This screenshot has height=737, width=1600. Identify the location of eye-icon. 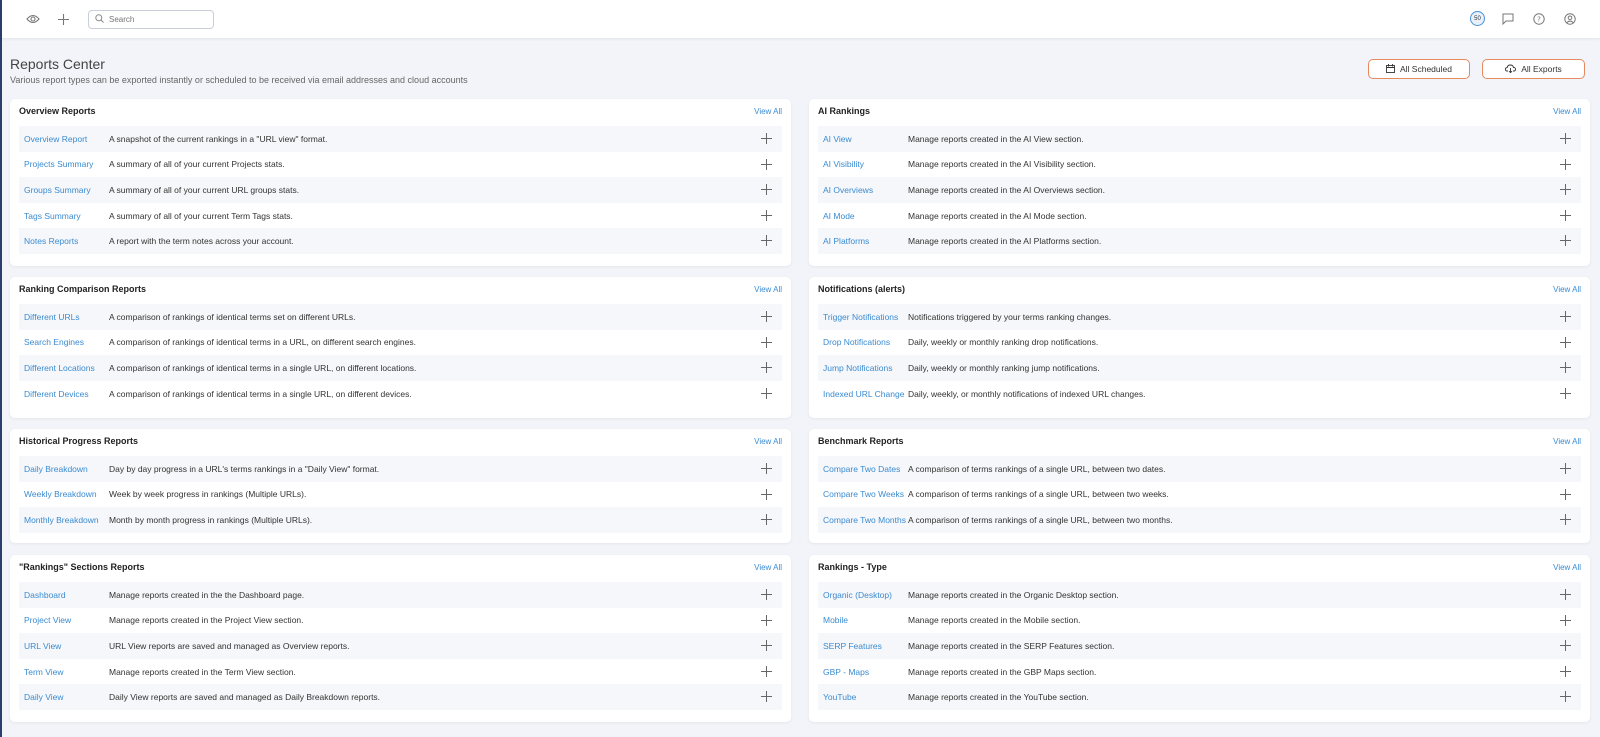
(33, 19).